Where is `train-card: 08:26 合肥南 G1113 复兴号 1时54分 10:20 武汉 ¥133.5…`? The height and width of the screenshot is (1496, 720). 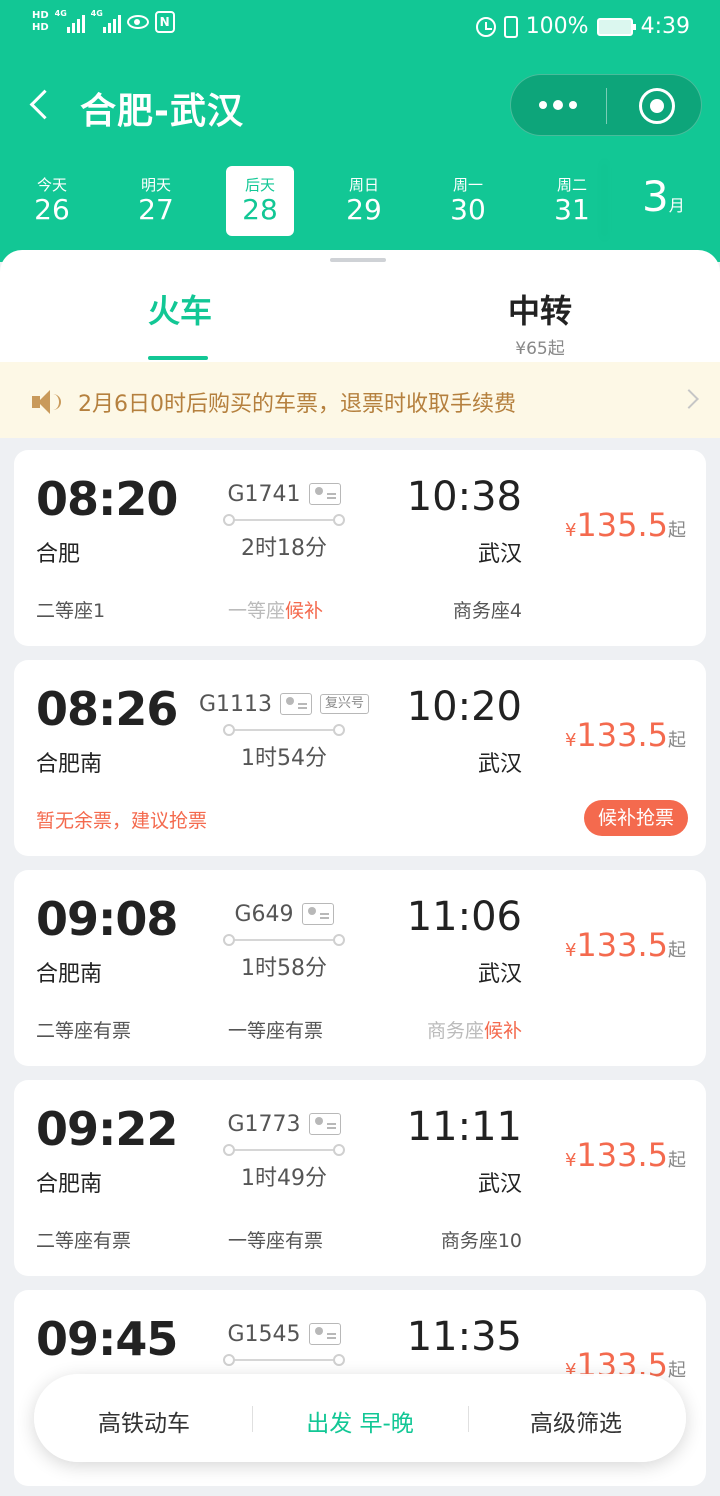 train-card: 08:26 合肥南 G1113 复兴号 1时54分 10:20 武汉 ¥133.5… is located at coordinates (360, 758).